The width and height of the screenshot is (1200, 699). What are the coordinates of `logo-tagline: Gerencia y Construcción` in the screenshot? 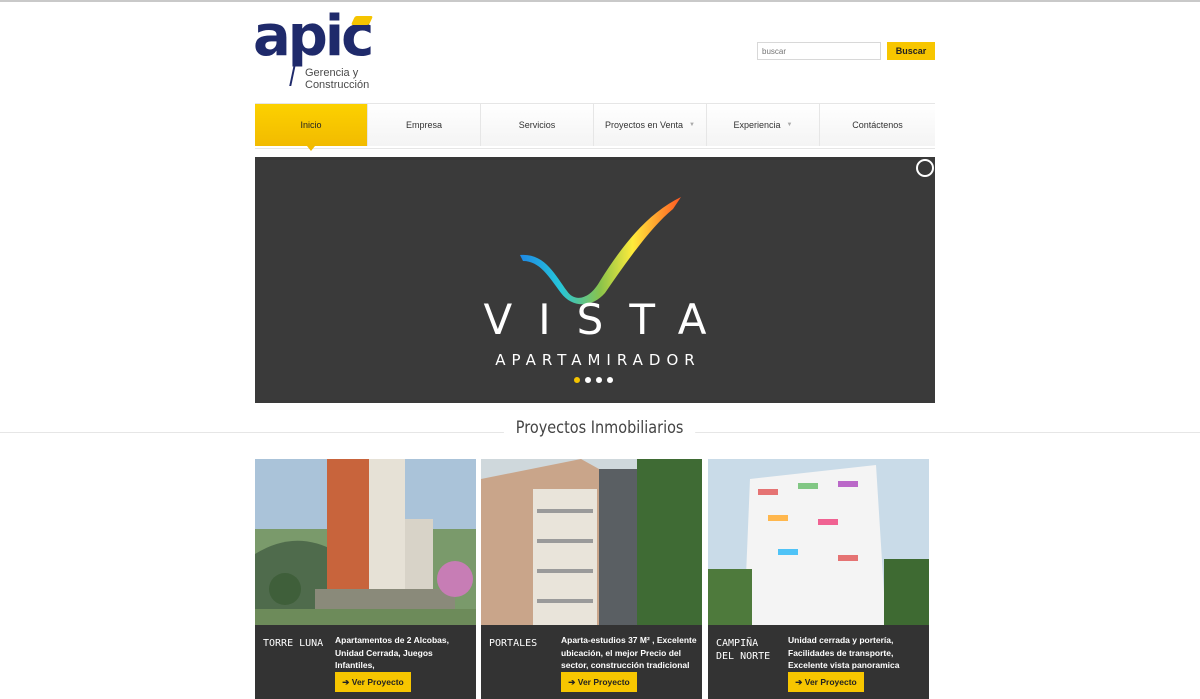 It's located at (337, 79).